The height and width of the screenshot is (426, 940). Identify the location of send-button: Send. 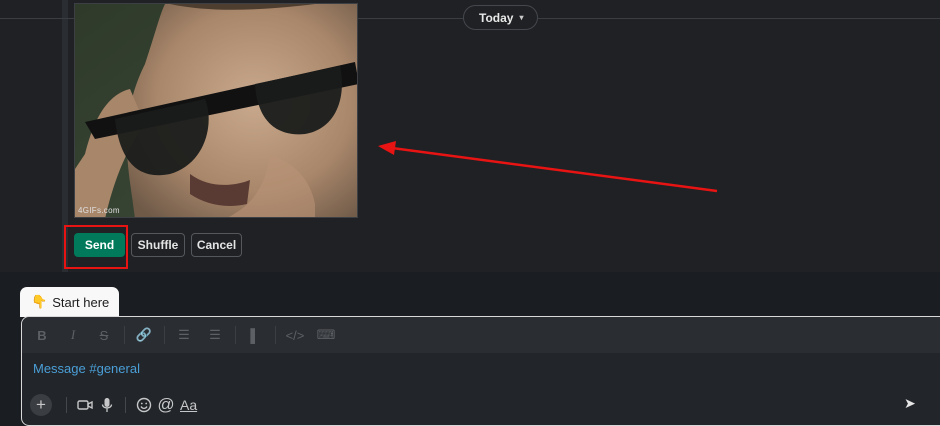
(99, 245).